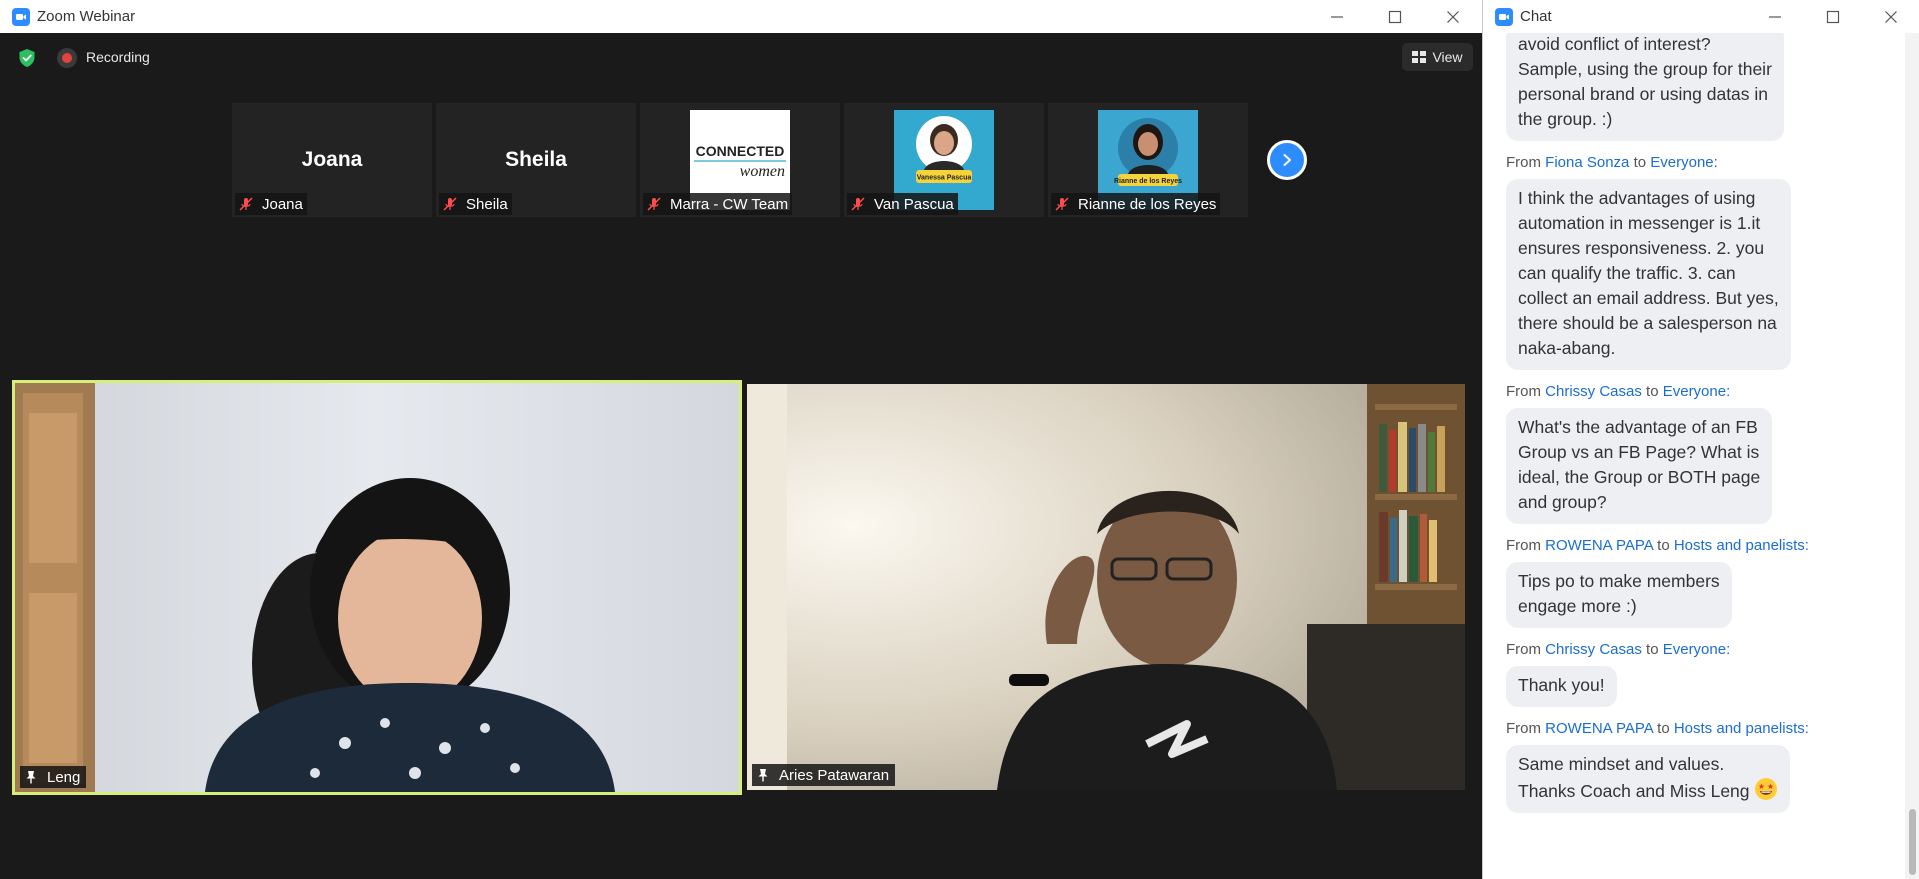 Image resolution: width=1919 pixels, height=879 pixels. What do you see at coordinates (1419, 57) in the screenshot?
I see `grid-view-icon` at bounding box center [1419, 57].